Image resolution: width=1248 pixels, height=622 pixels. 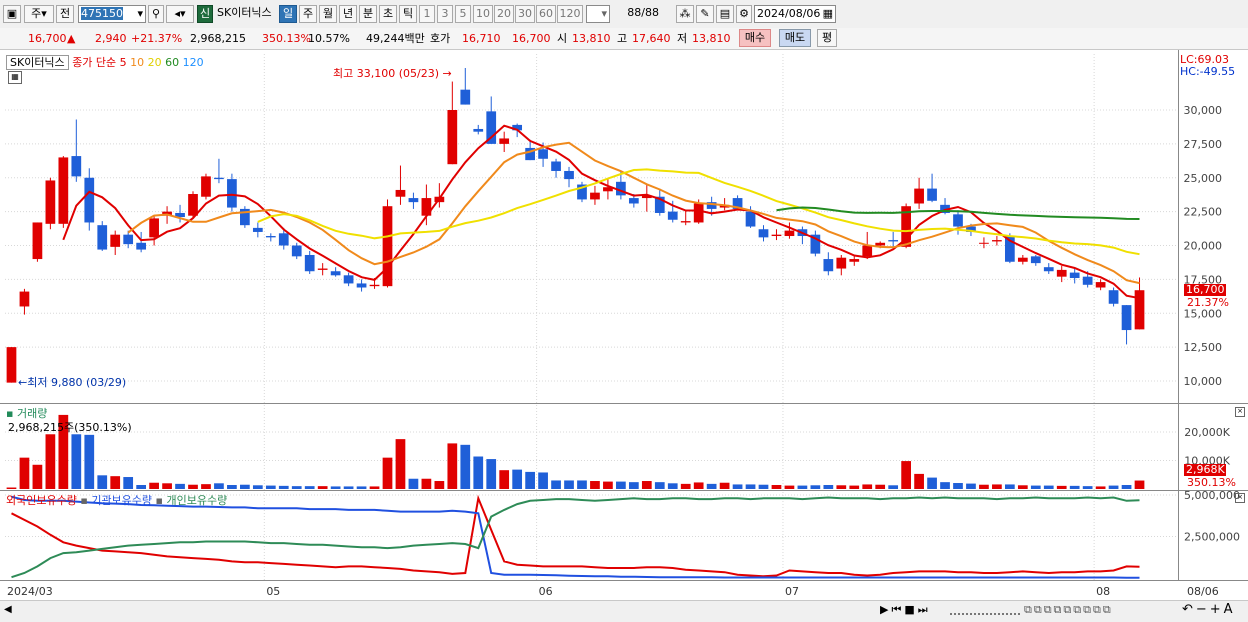 I want to click on interval-select: ▾, so click(x=598, y=14).